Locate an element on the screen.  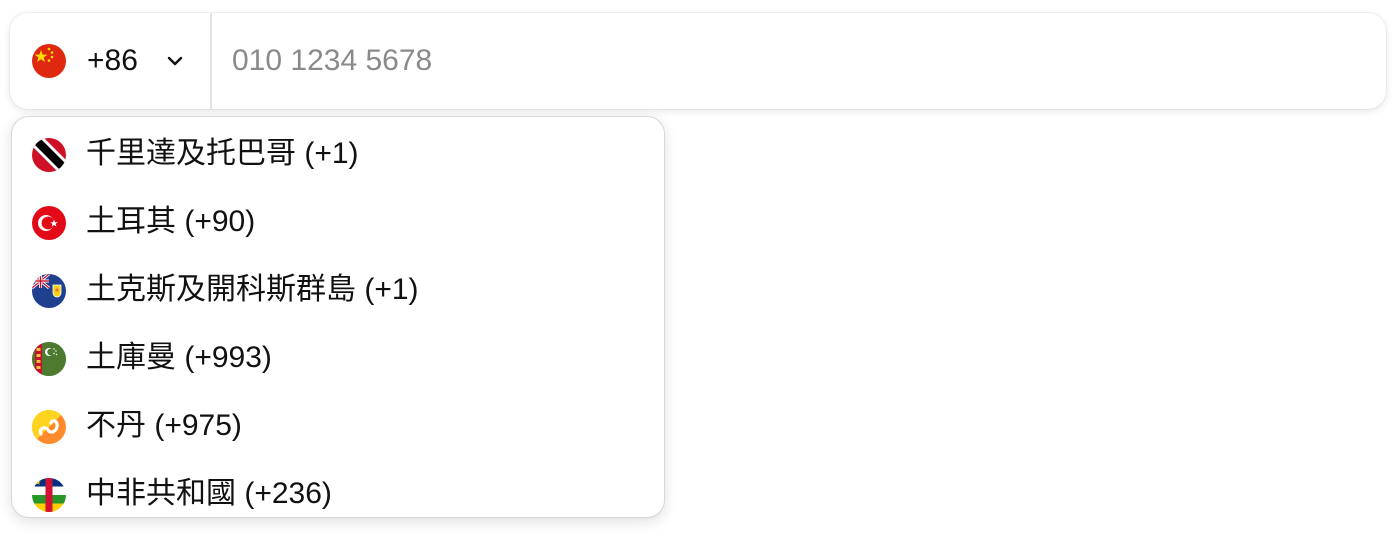
country-option-label: 不丹 (+975) is located at coordinates (164, 425).